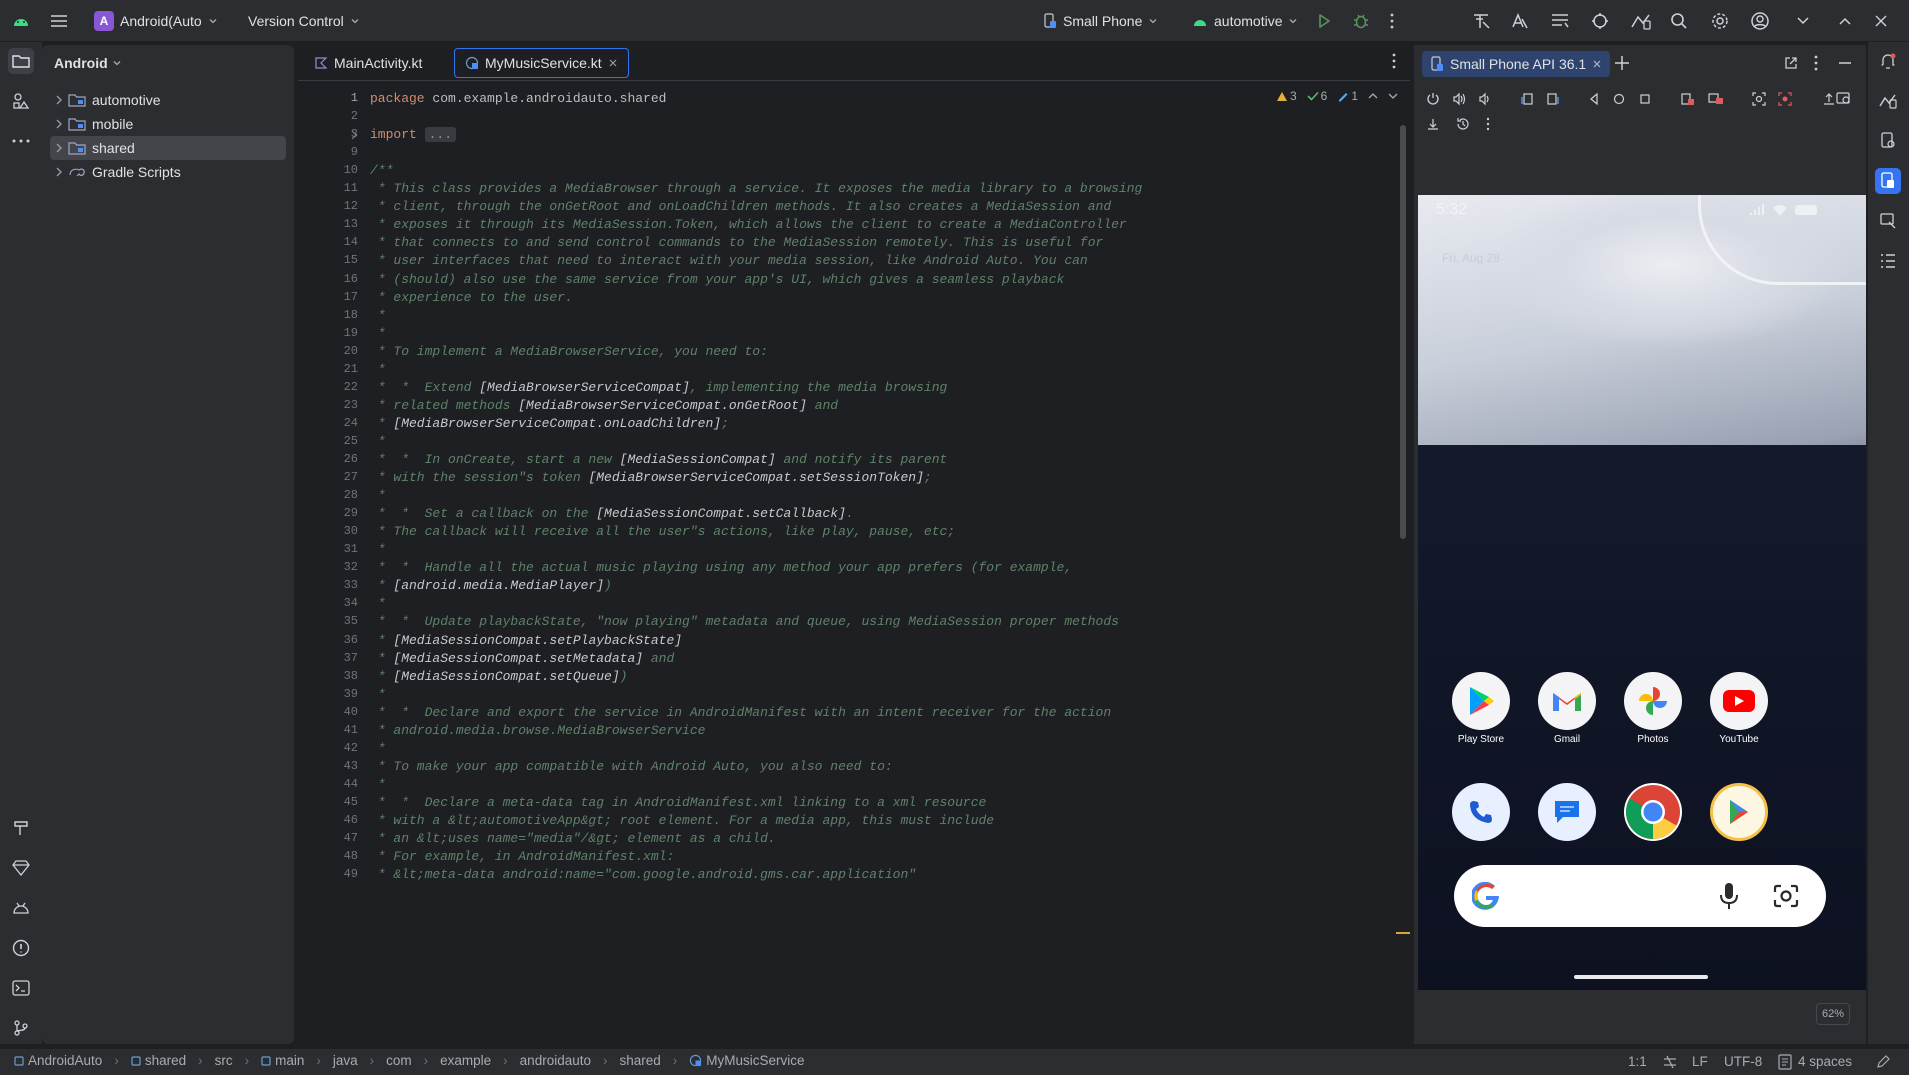 The image size is (1909, 1075). I want to click on power-icon, so click(1433, 99).